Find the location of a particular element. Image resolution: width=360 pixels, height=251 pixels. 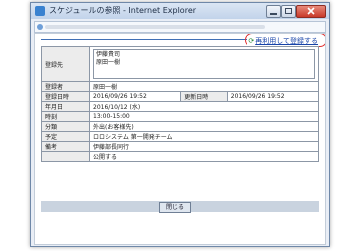

address-bar is located at coordinates (180, 27).